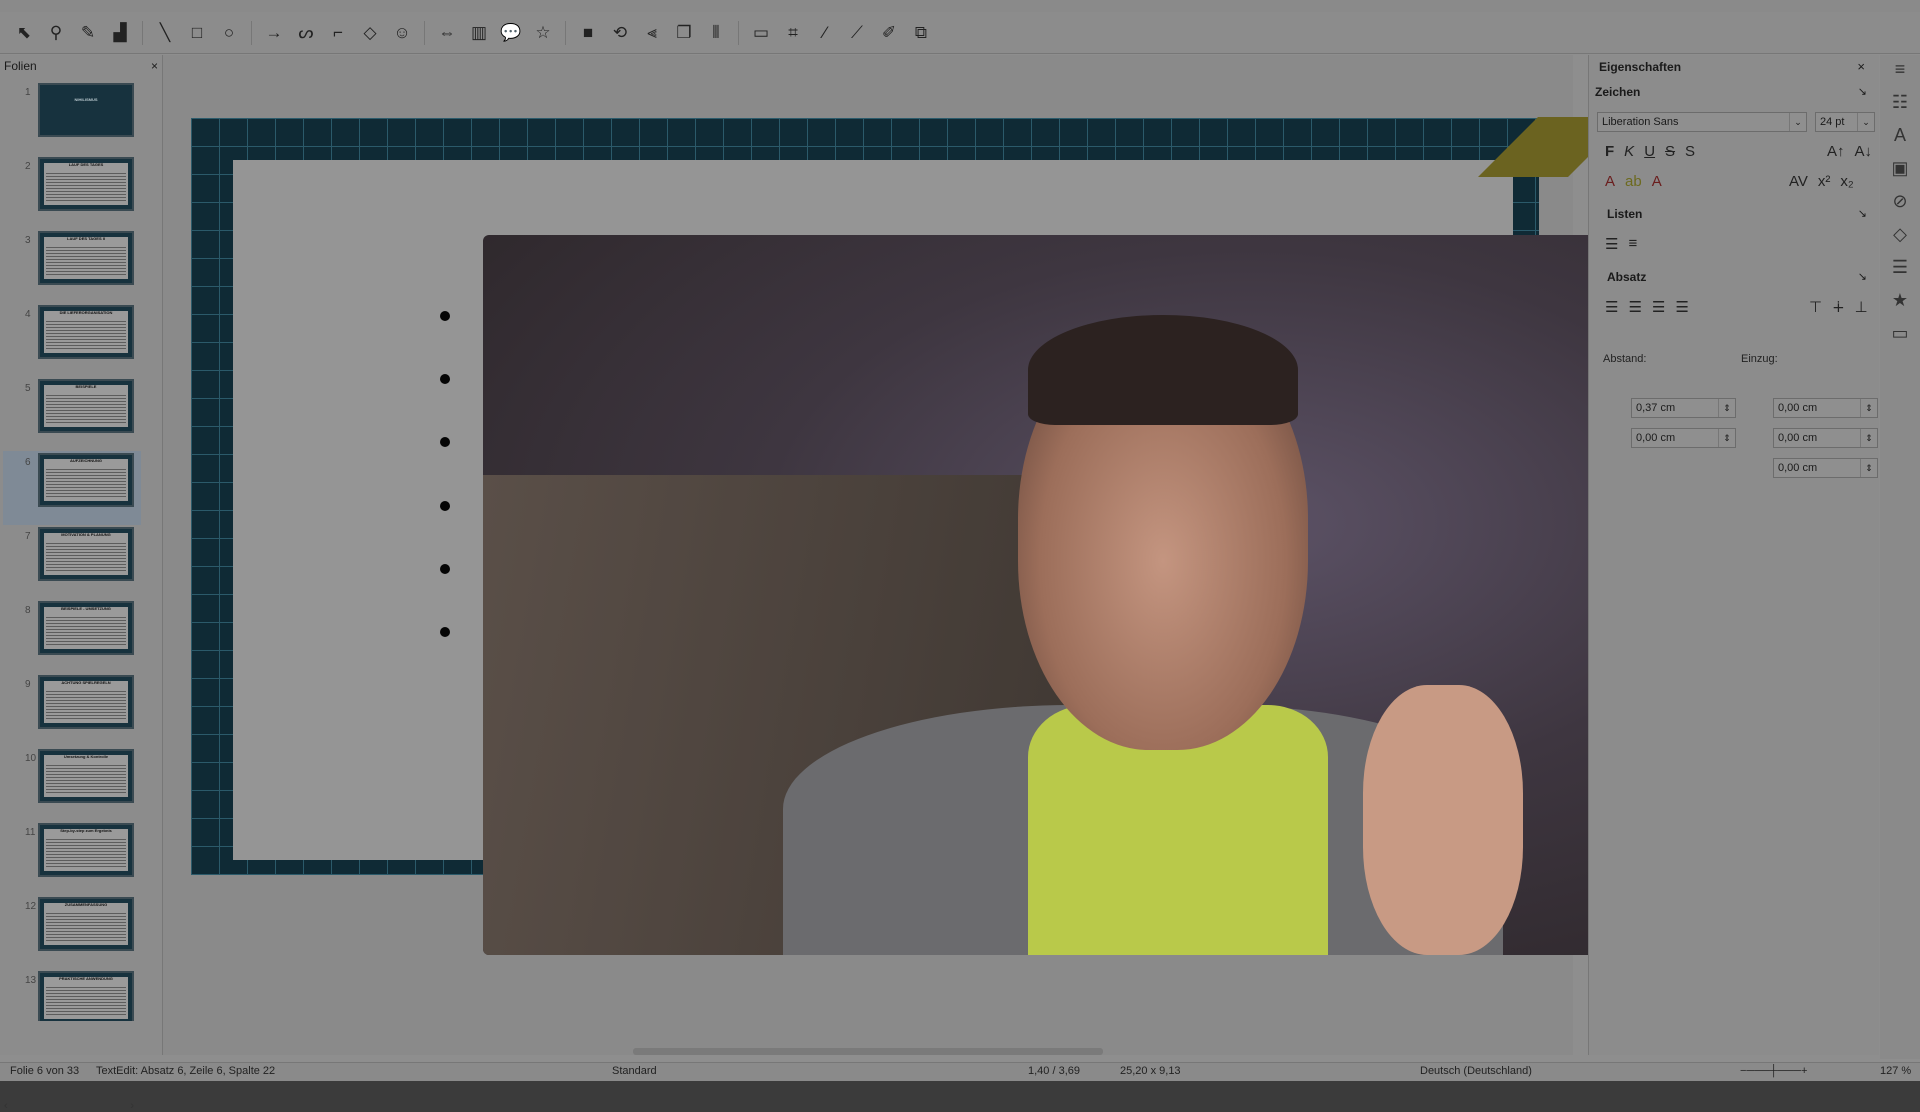  What do you see at coordinates (72, 636) in the screenshot?
I see `slide-thumbnail: 8 BEISPIELE - UMSETZUNG` at bounding box center [72, 636].